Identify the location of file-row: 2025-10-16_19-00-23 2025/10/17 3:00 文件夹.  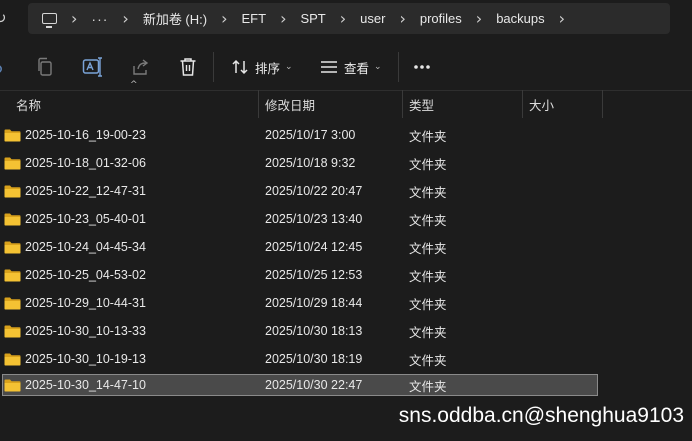
(346, 135).